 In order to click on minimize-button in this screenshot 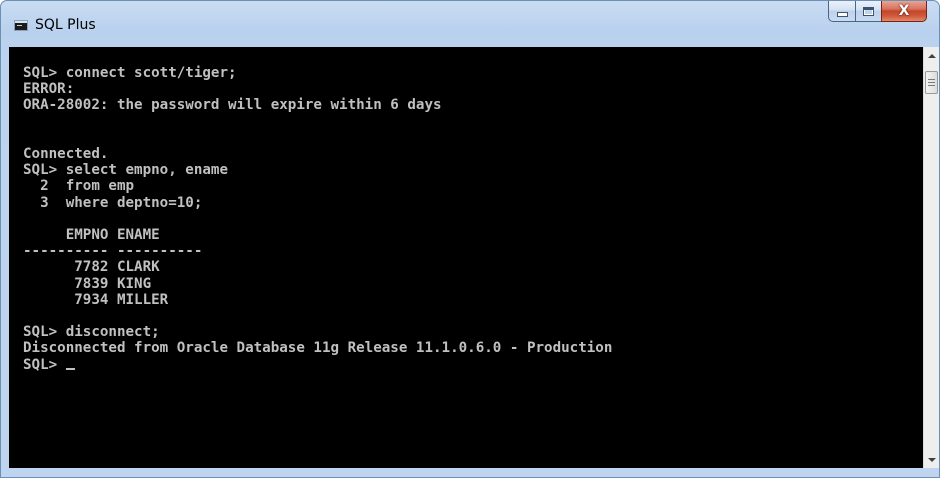, I will do `click(841, 11)`.